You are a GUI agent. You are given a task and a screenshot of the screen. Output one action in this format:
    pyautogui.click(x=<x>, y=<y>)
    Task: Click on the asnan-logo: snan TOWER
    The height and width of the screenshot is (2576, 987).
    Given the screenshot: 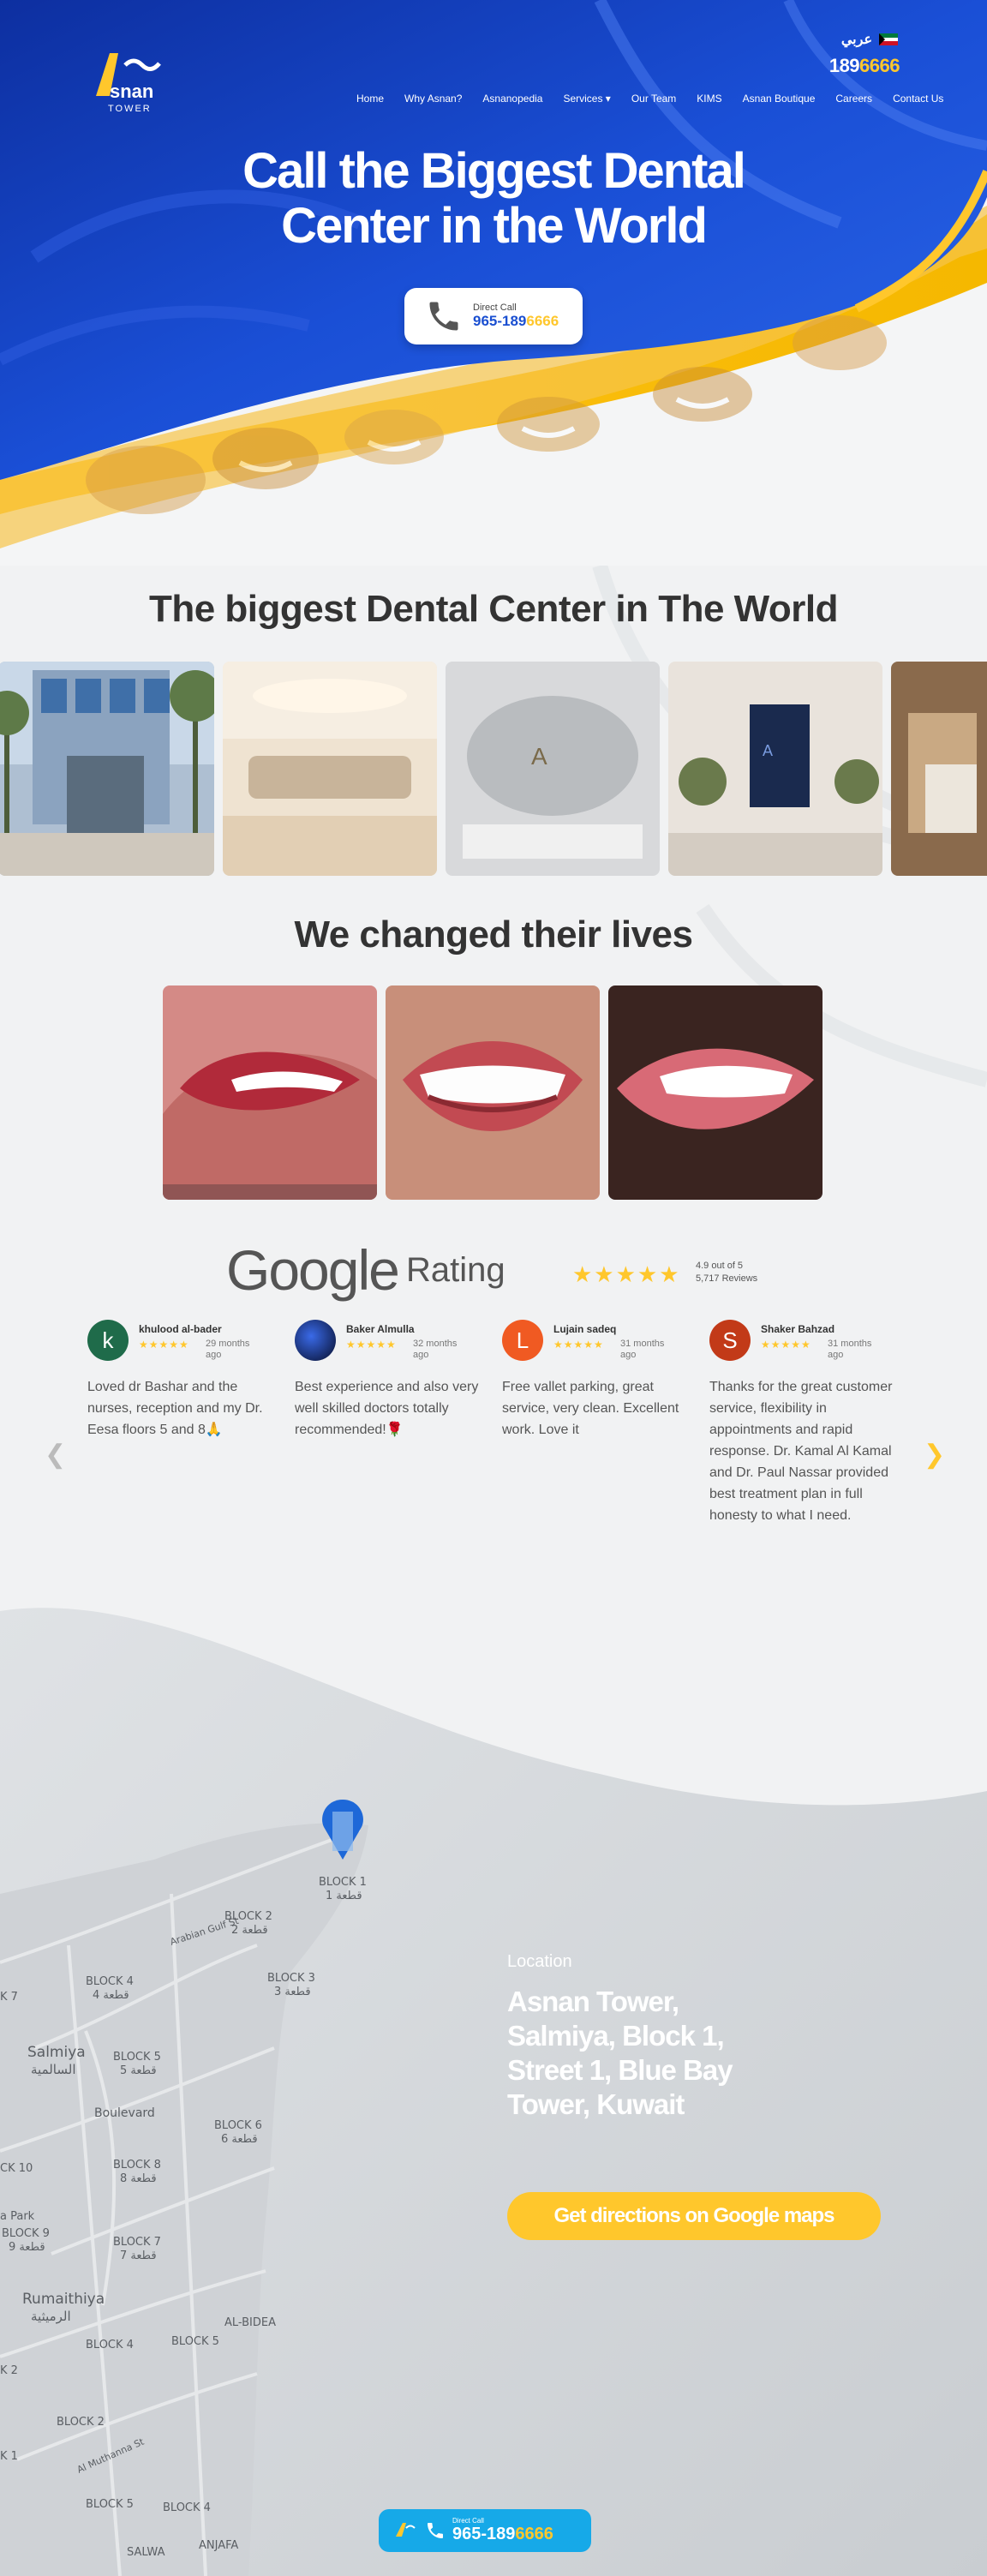 What is the action you would take?
    pyautogui.click(x=132, y=82)
    